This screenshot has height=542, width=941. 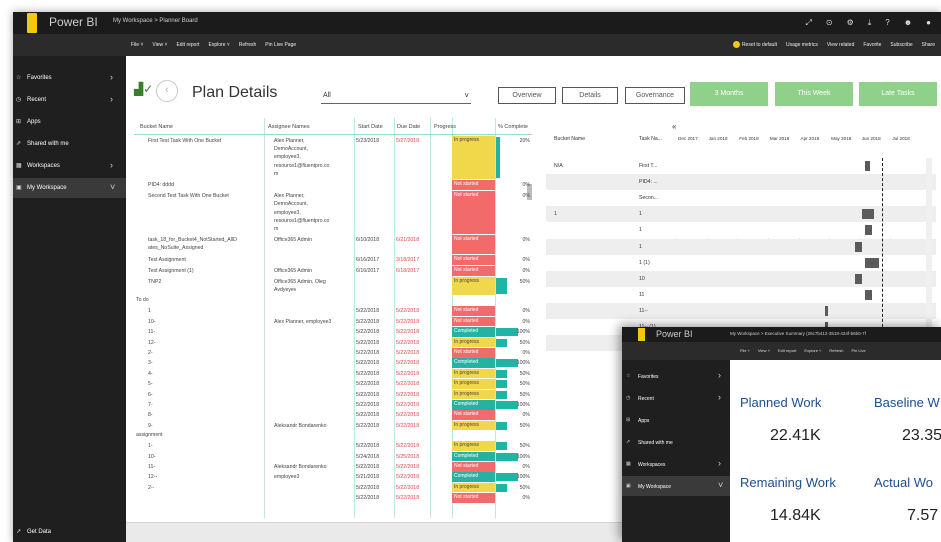 What do you see at coordinates (248, 45) in the screenshot?
I see `cmd-item: Refresh` at bounding box center [248, 45].